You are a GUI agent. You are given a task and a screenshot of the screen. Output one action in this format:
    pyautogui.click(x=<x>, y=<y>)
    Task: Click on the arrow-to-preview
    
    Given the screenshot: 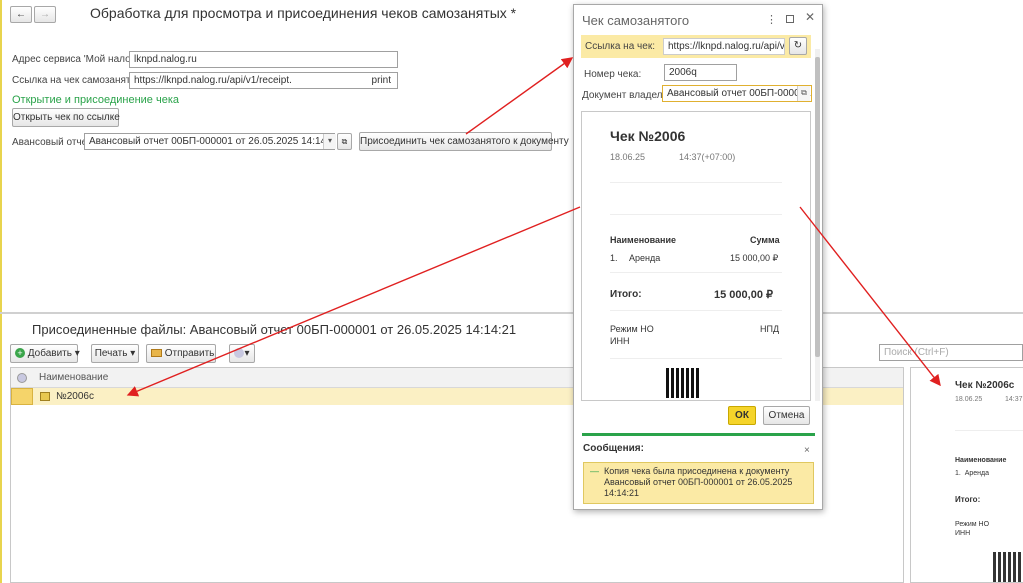 What is the action you would take?
    pyautogui.click(x=870, y=296)
    